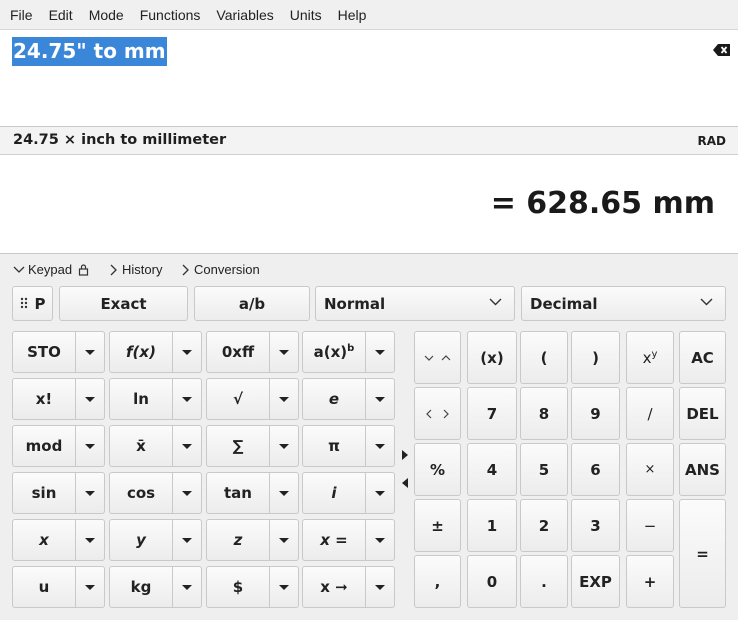  What do you see at coordinates (90, 587) in the screenshot?
I see `key-unit-u-menu` at bounding box center [90, 587].